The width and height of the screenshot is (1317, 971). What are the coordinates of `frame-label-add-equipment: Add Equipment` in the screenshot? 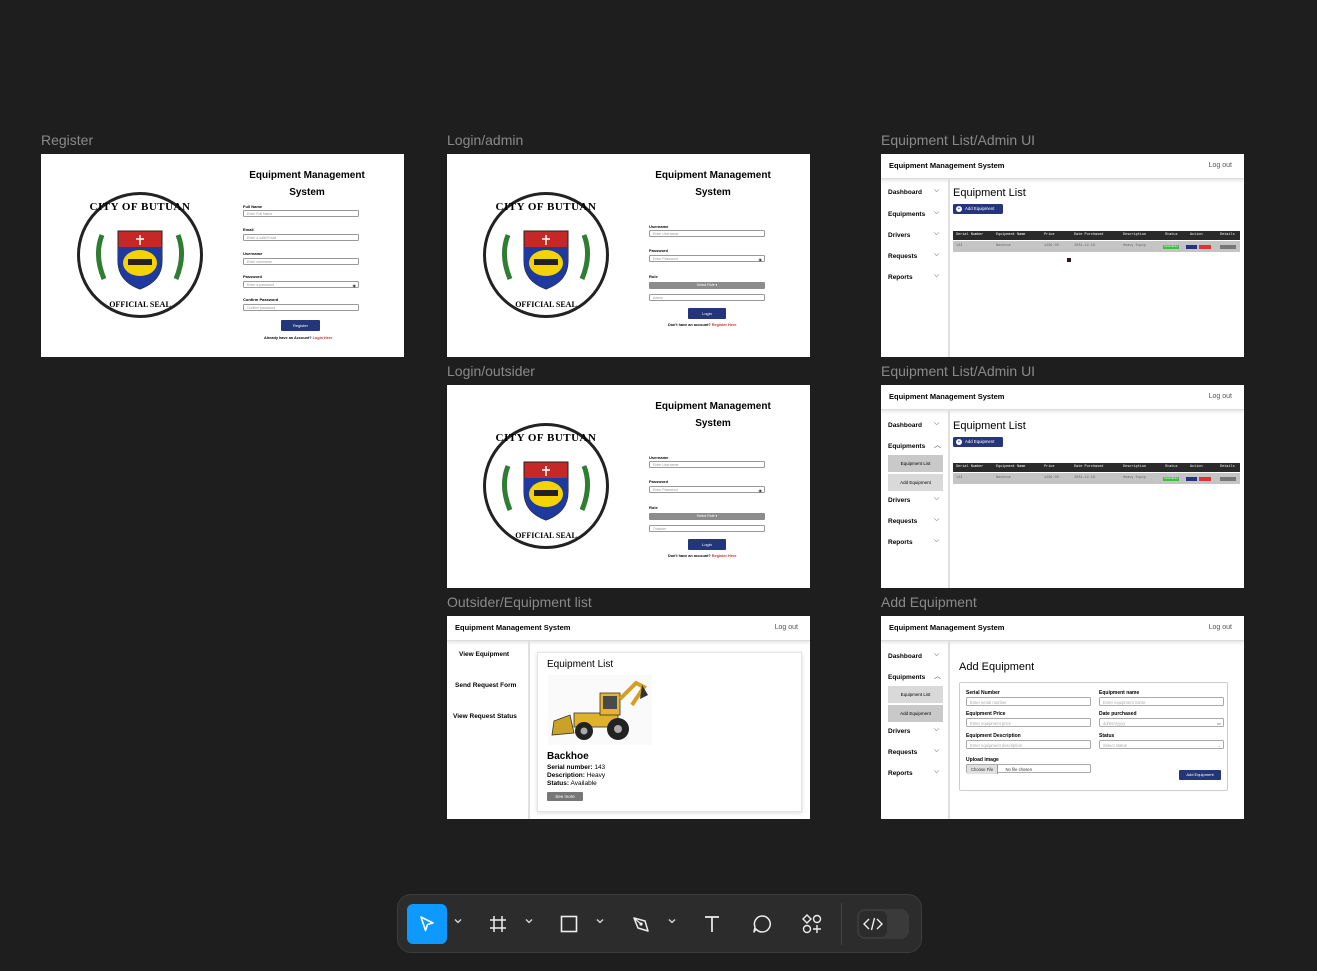 It's located at (929, 602).